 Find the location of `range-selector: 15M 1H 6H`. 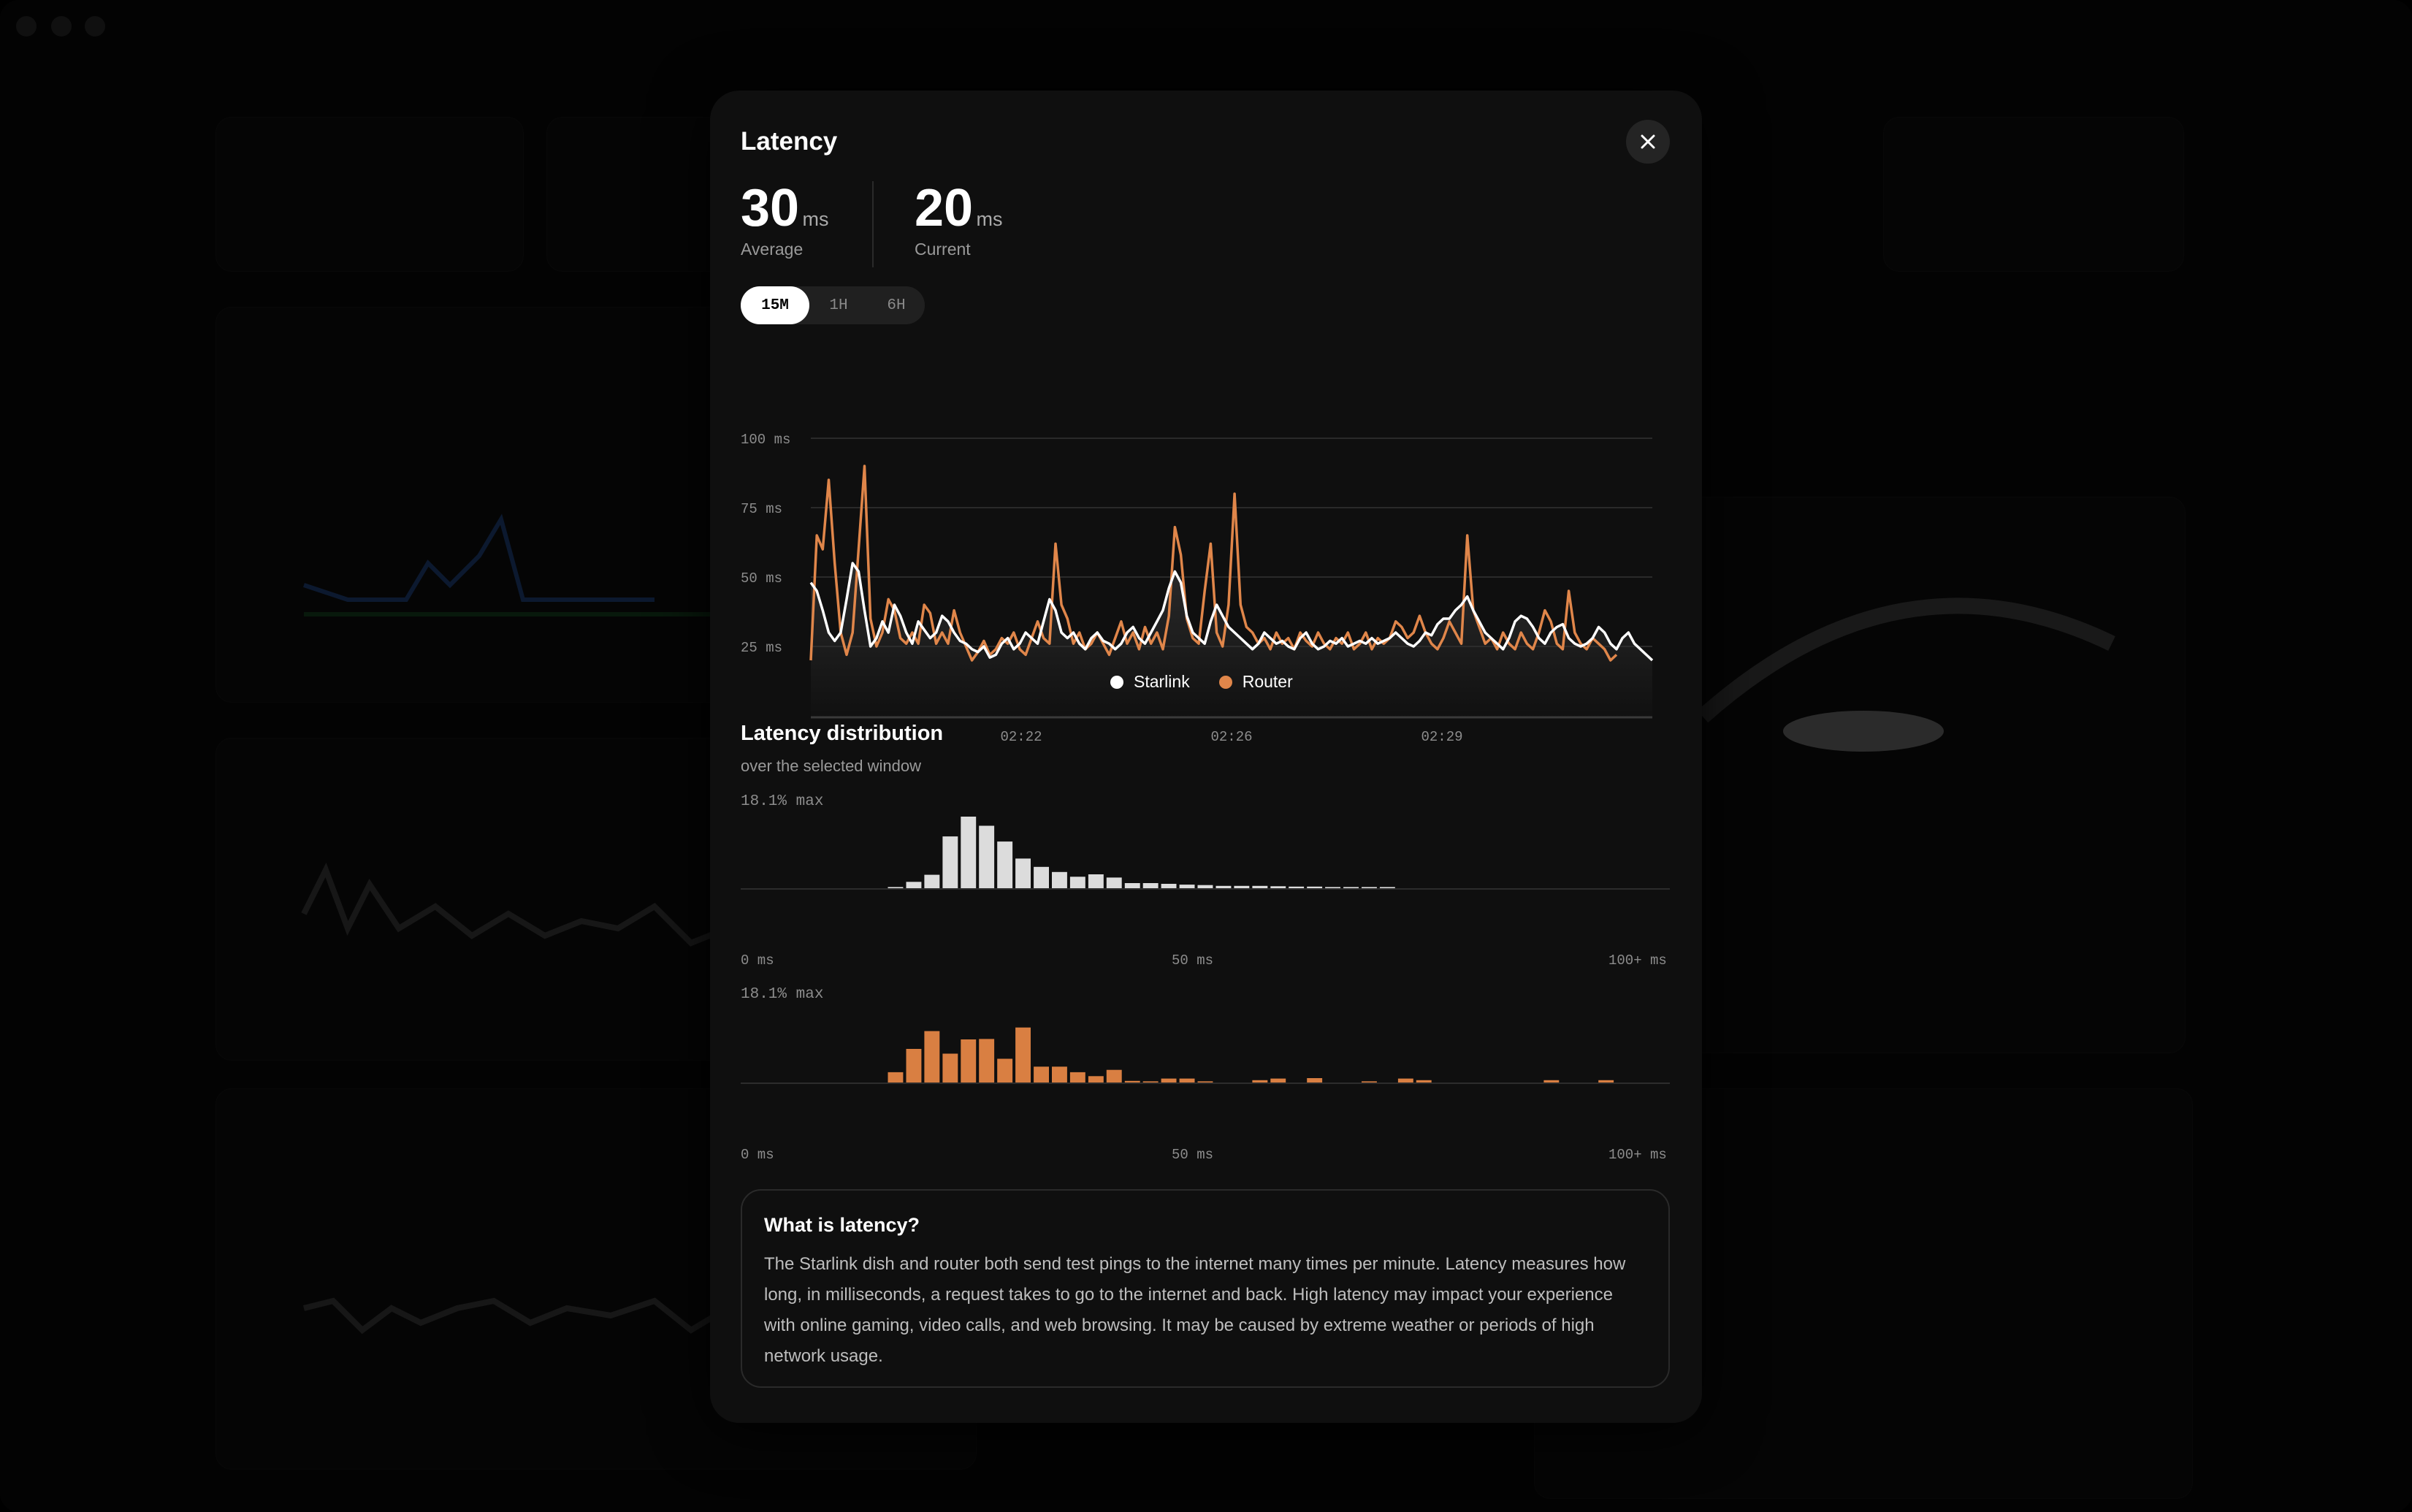

range-selector: 15M 1H 6H is located at coordinates (833, 305).